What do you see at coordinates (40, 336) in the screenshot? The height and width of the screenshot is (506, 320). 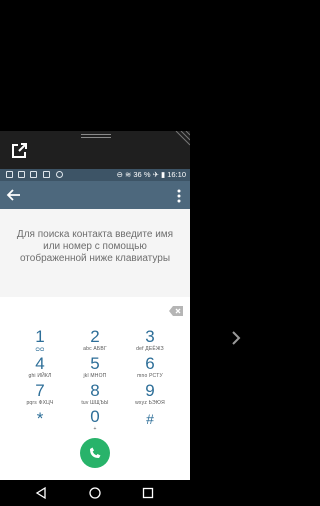 I see `key-digit: 1` at bounding box center [40, 336].